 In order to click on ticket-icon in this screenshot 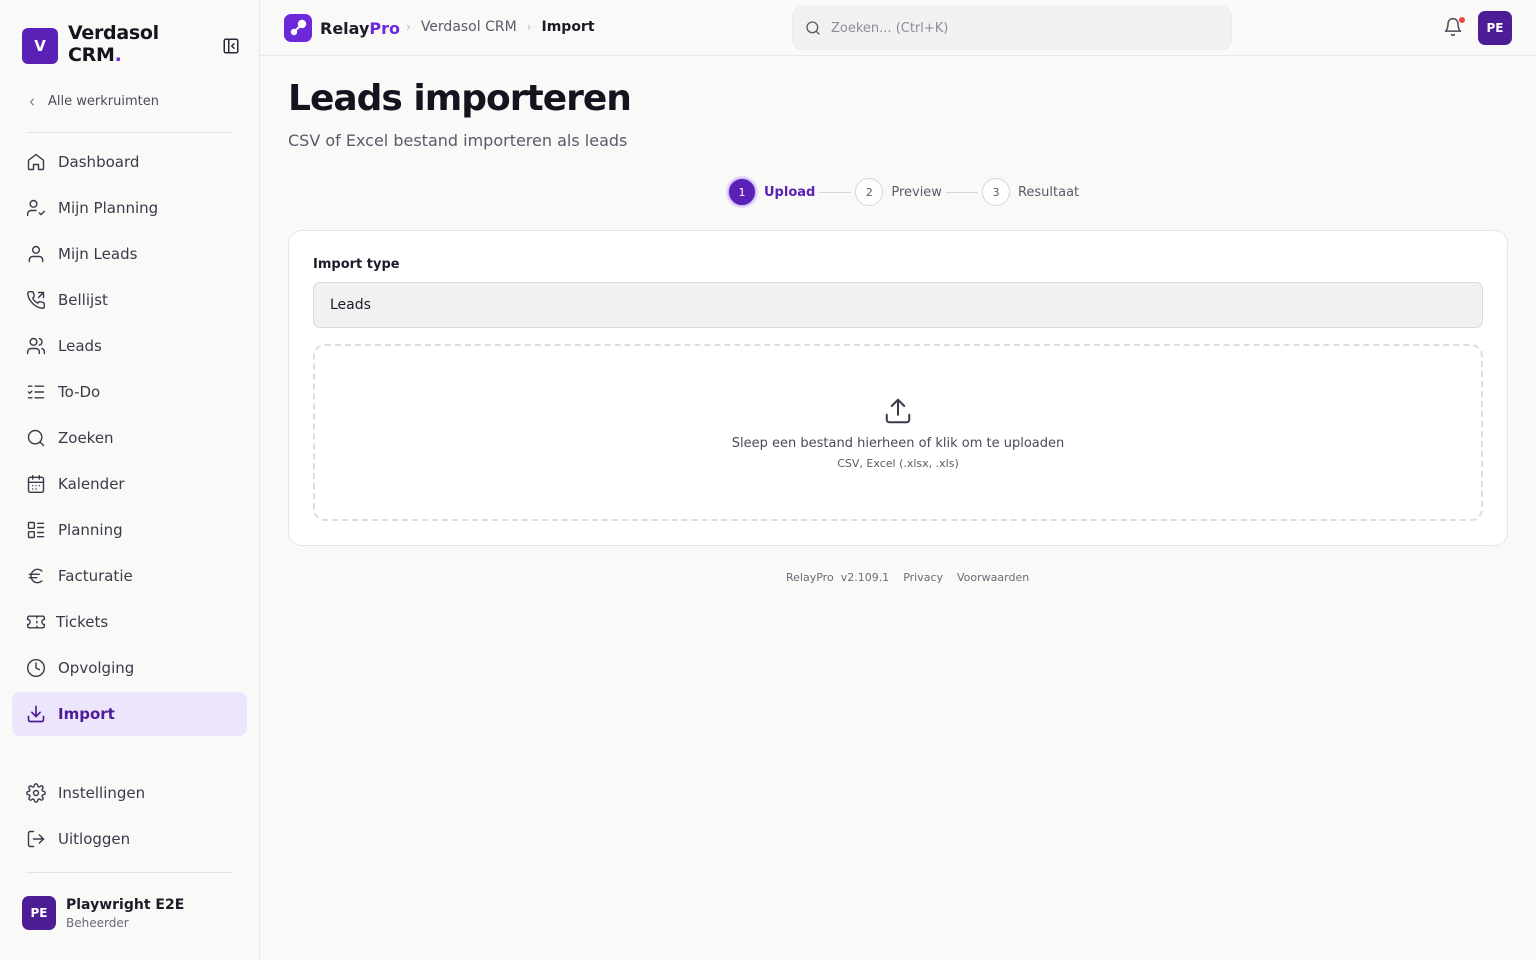, I will do `click(36, 622)`.